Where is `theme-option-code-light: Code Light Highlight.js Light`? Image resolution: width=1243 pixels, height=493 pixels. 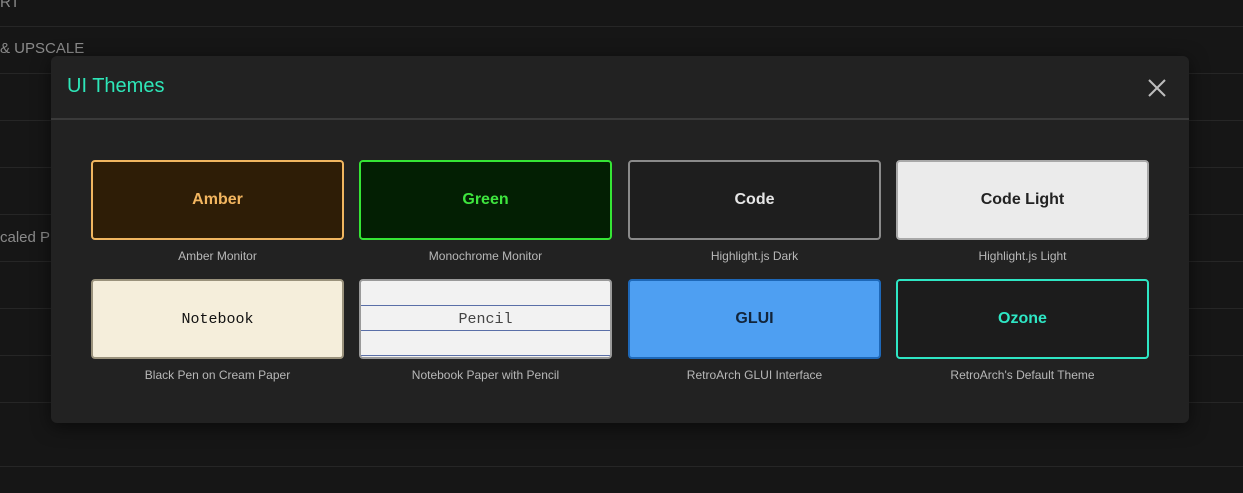 theme-option-code-light: Code Light Highlight.js Light is located at coordinates (1022, 211).